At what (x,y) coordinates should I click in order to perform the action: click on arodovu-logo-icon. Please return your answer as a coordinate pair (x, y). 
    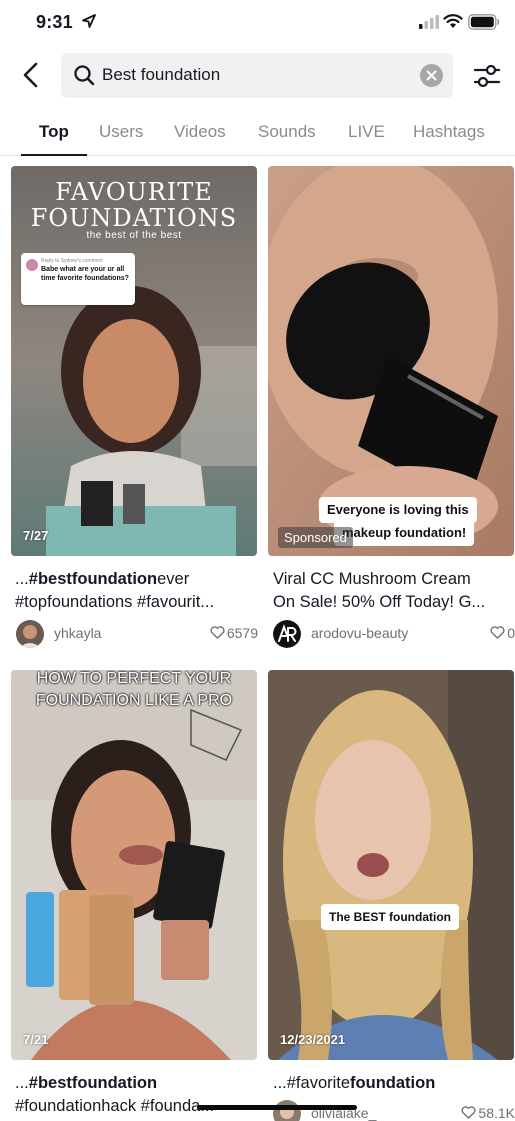
    Looking at the image, I should click on (287, 634).